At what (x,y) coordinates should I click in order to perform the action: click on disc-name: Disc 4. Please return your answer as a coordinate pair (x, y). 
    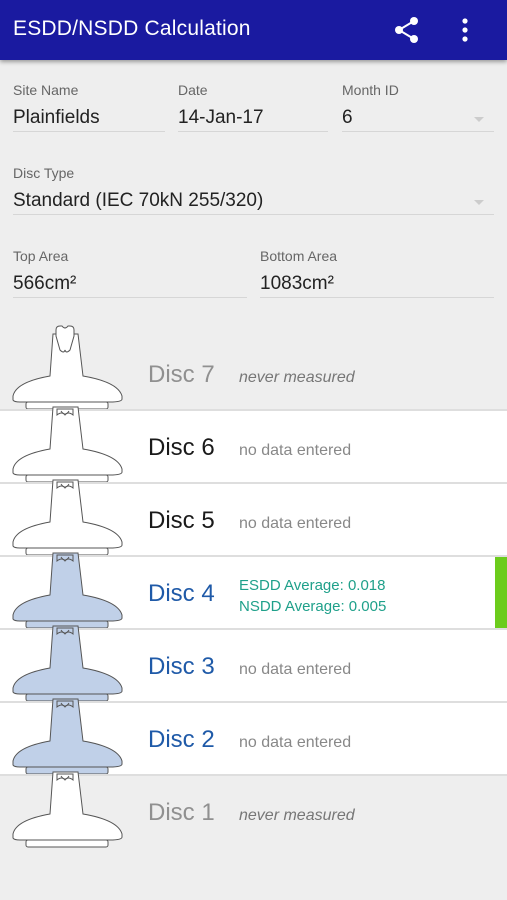
    Looking at the image, I should click on (181, 593).